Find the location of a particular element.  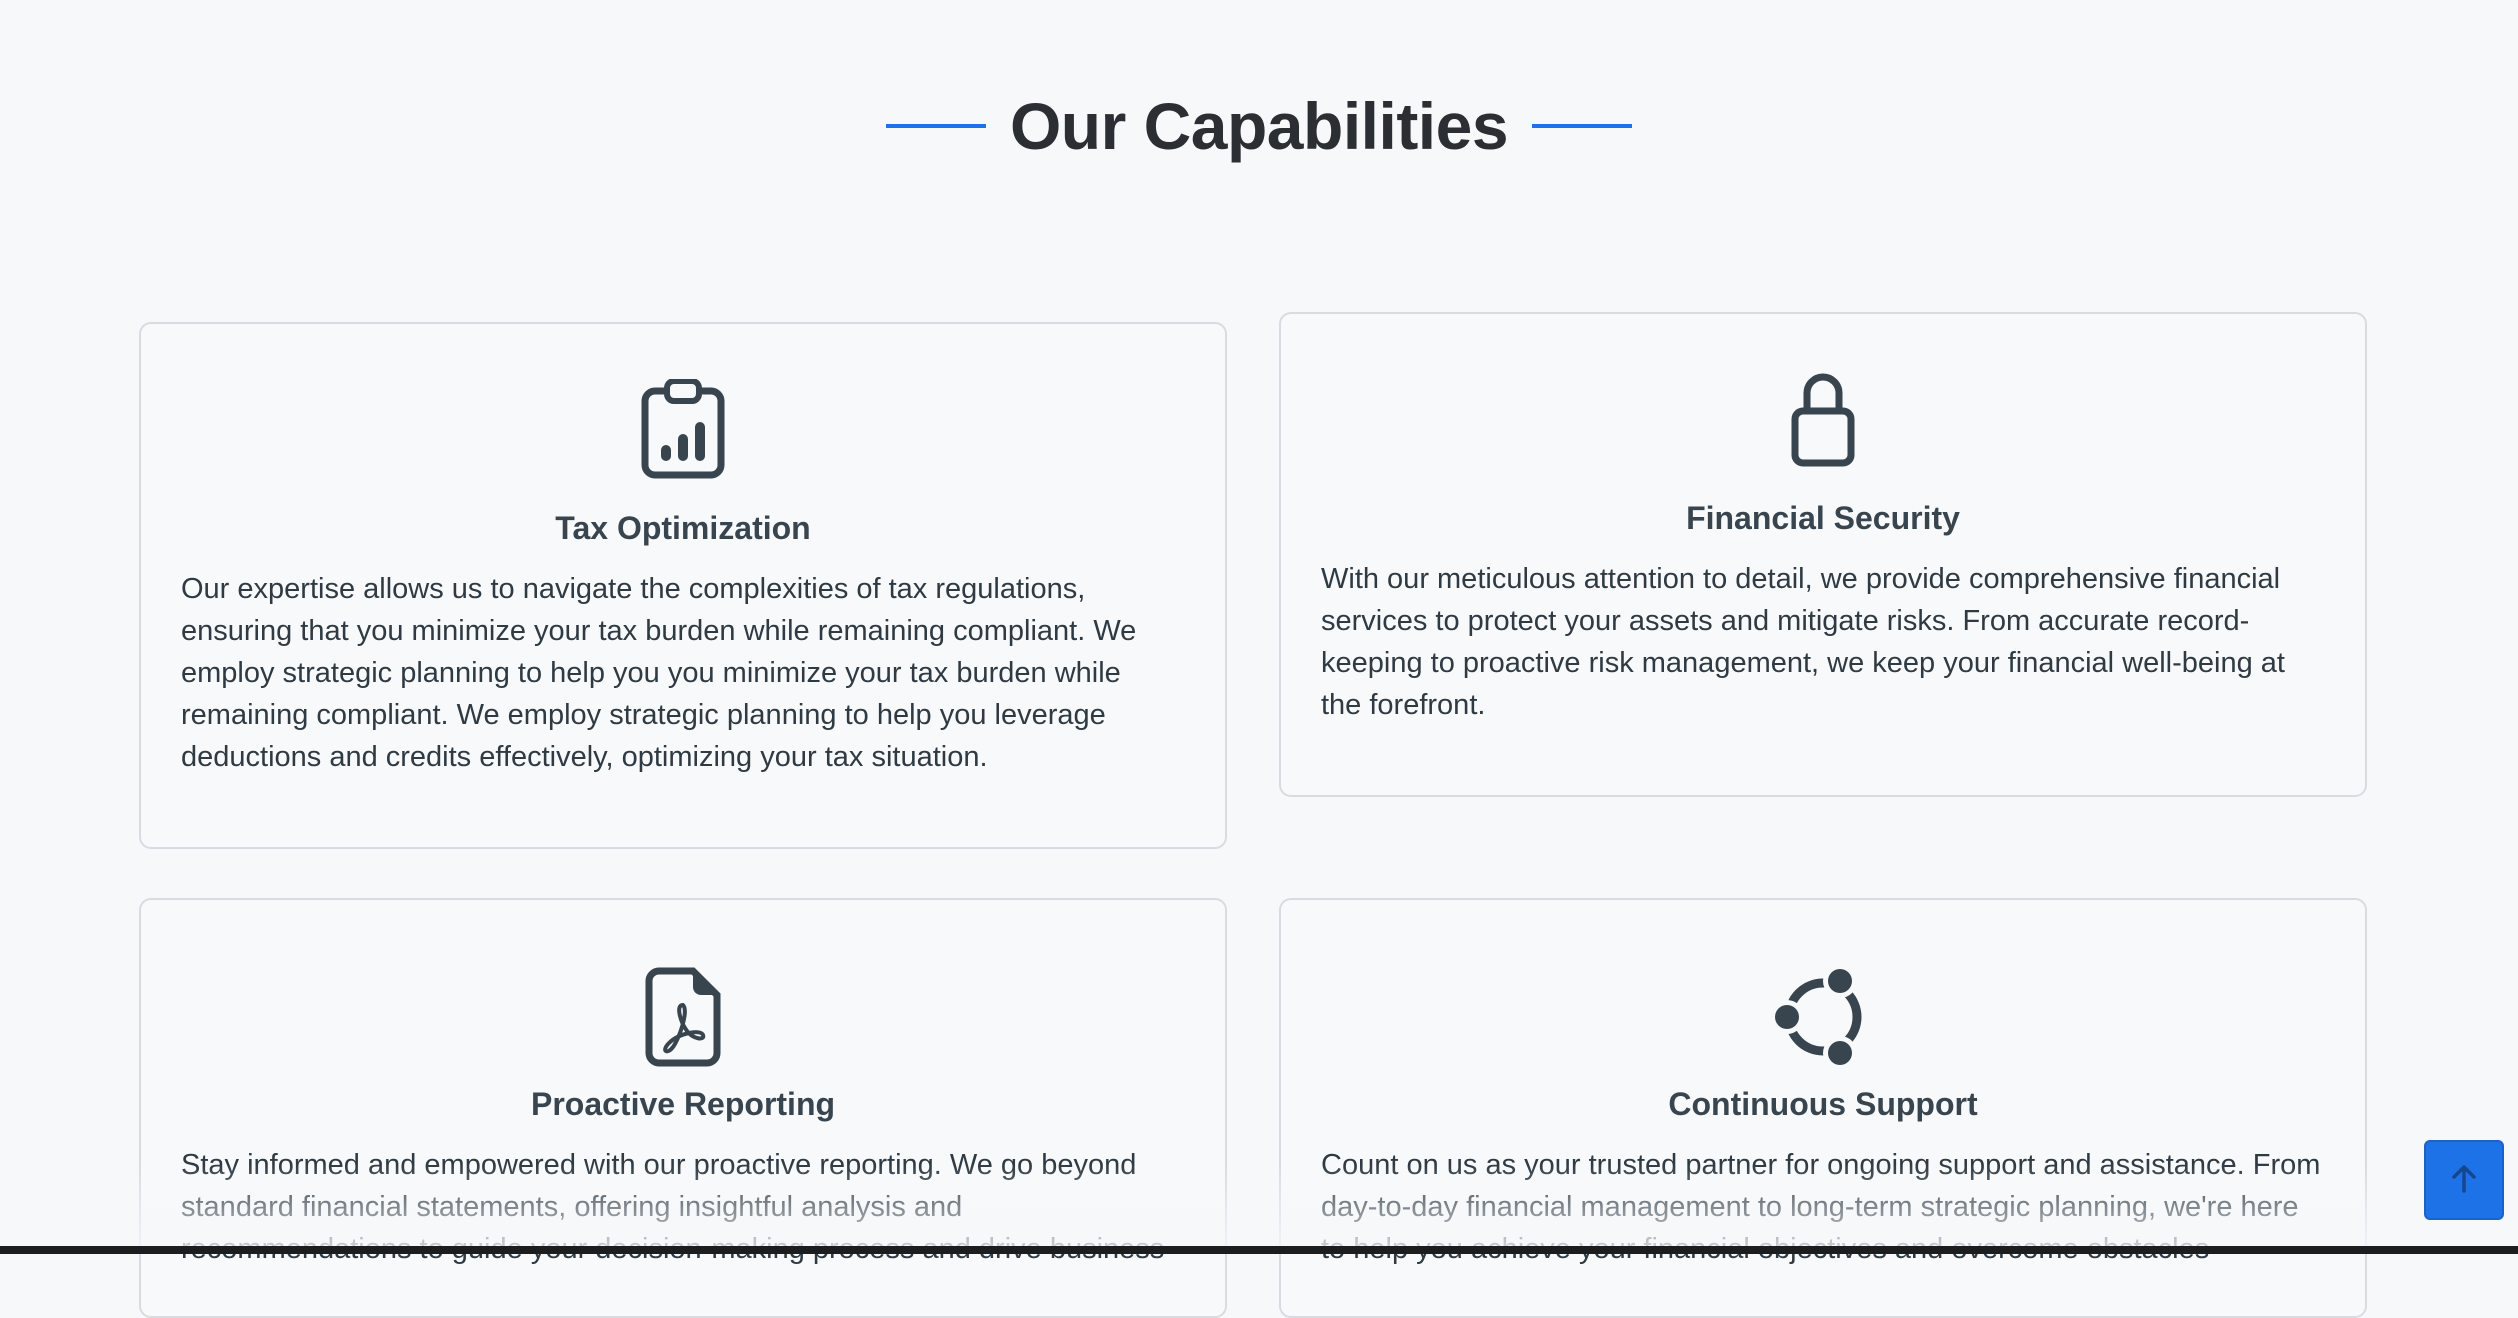

card-title: Tax Optimization is located at coordinates (683, 528).